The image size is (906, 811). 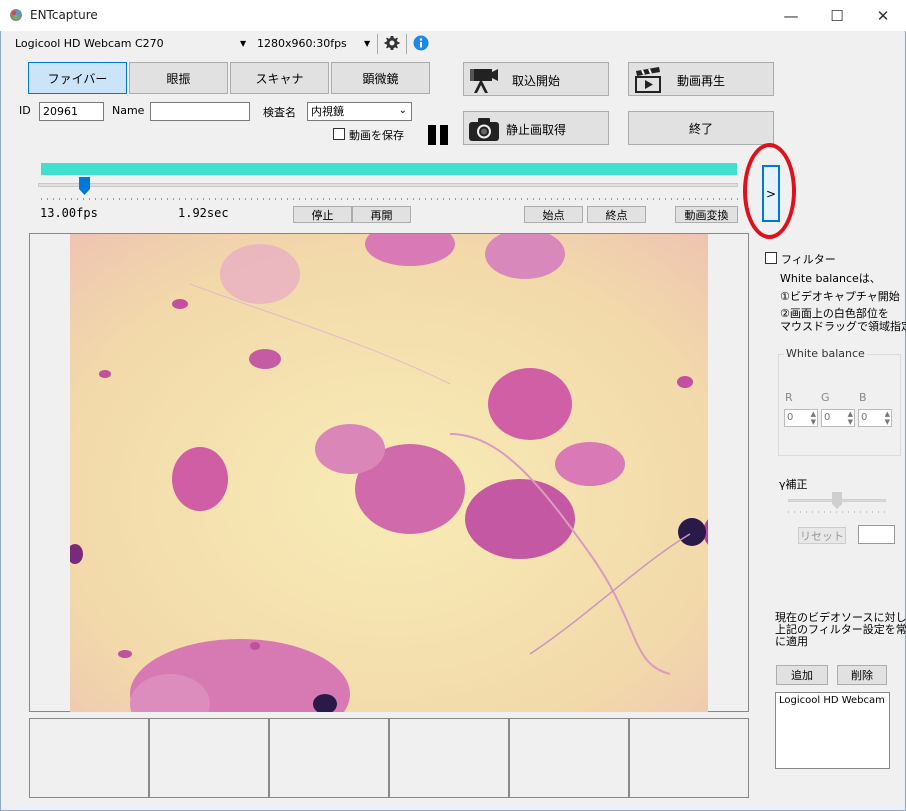 I want to click on capture-start-label: 取込開始, so click(x=536, y=81).